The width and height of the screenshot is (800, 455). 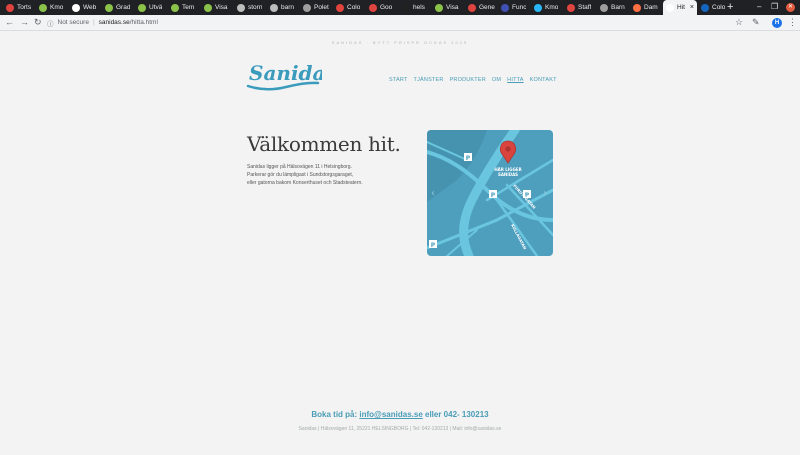 What do you see at coordinates (24, 22) in the screenshot?
I see `forward-button: →` at bounding box center [24, 22].